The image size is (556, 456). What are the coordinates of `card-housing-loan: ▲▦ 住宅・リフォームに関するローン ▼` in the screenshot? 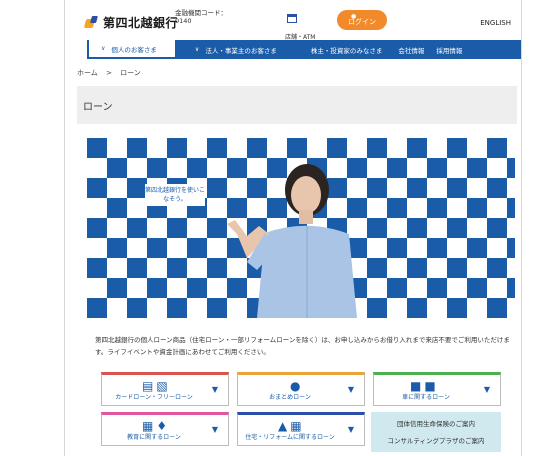 It's located at (301, 429).